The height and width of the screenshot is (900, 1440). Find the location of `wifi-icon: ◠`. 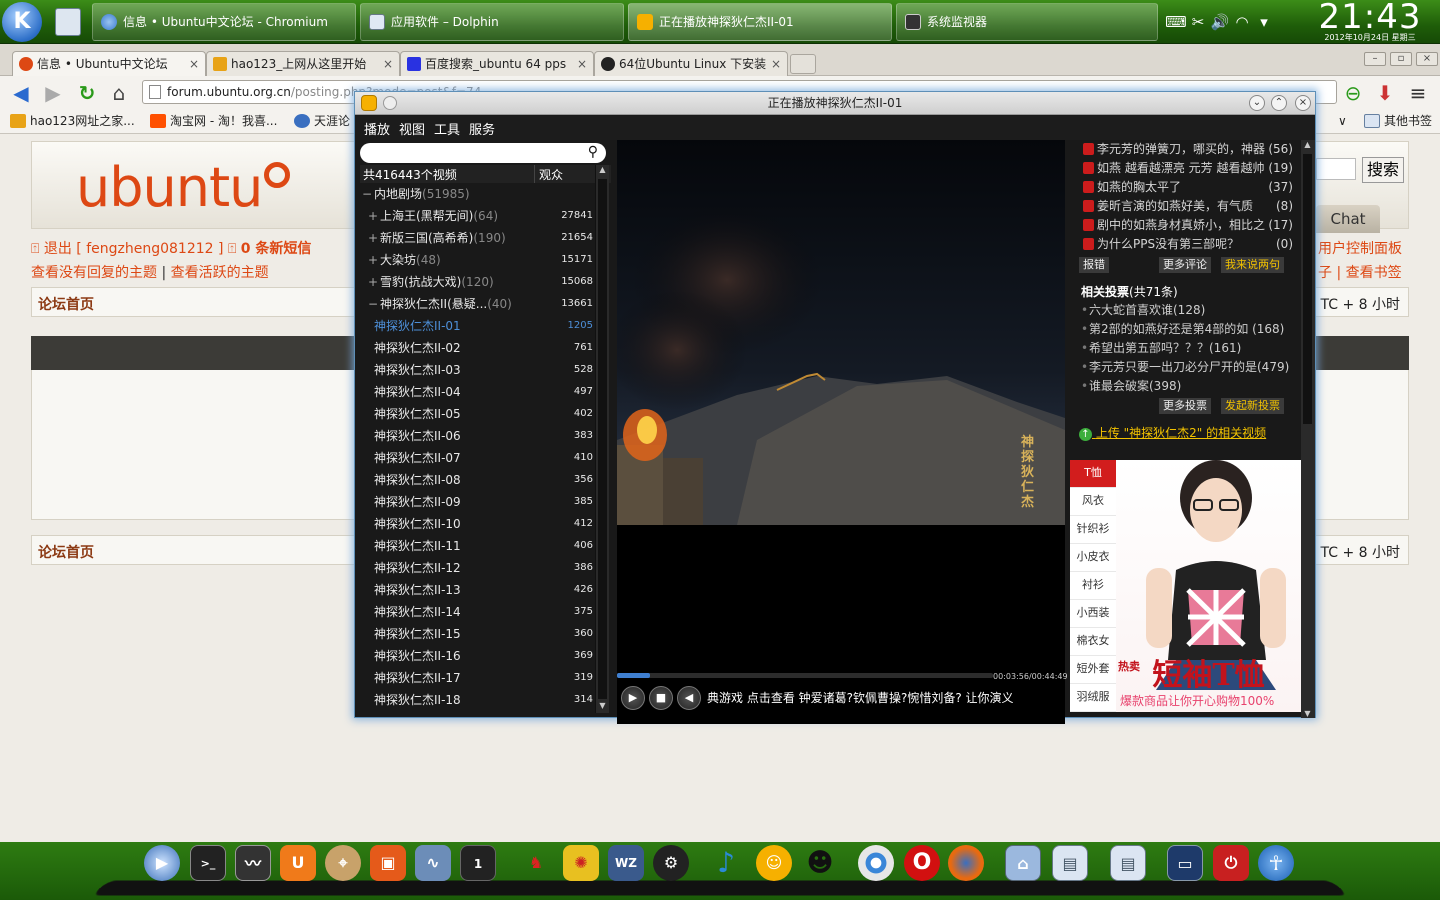

wifi-icon: ◠ is located at coordinates (1242, 22).